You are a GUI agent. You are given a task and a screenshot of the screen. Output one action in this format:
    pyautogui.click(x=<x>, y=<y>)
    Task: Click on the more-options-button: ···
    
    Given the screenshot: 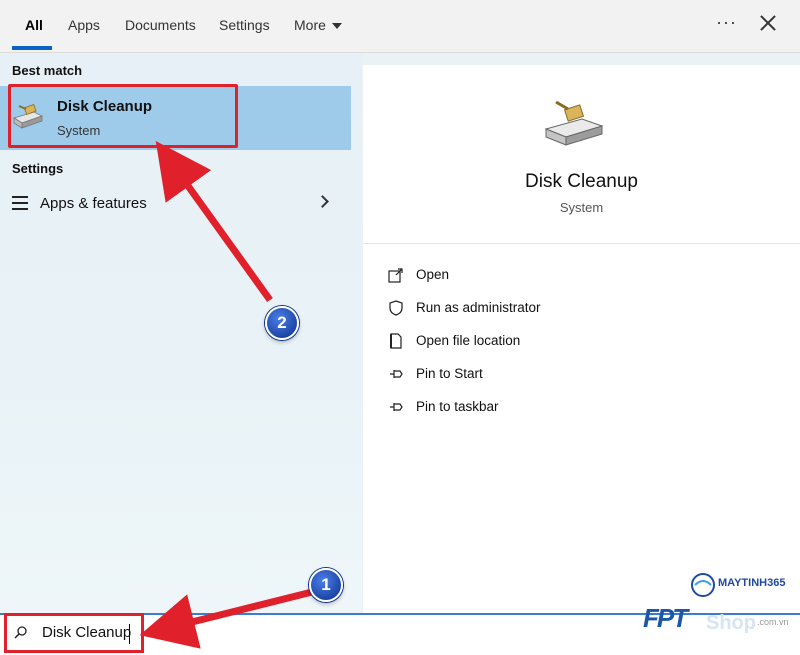 What is the action you would take?
    pyautogui.click(x=726, y=22)
    